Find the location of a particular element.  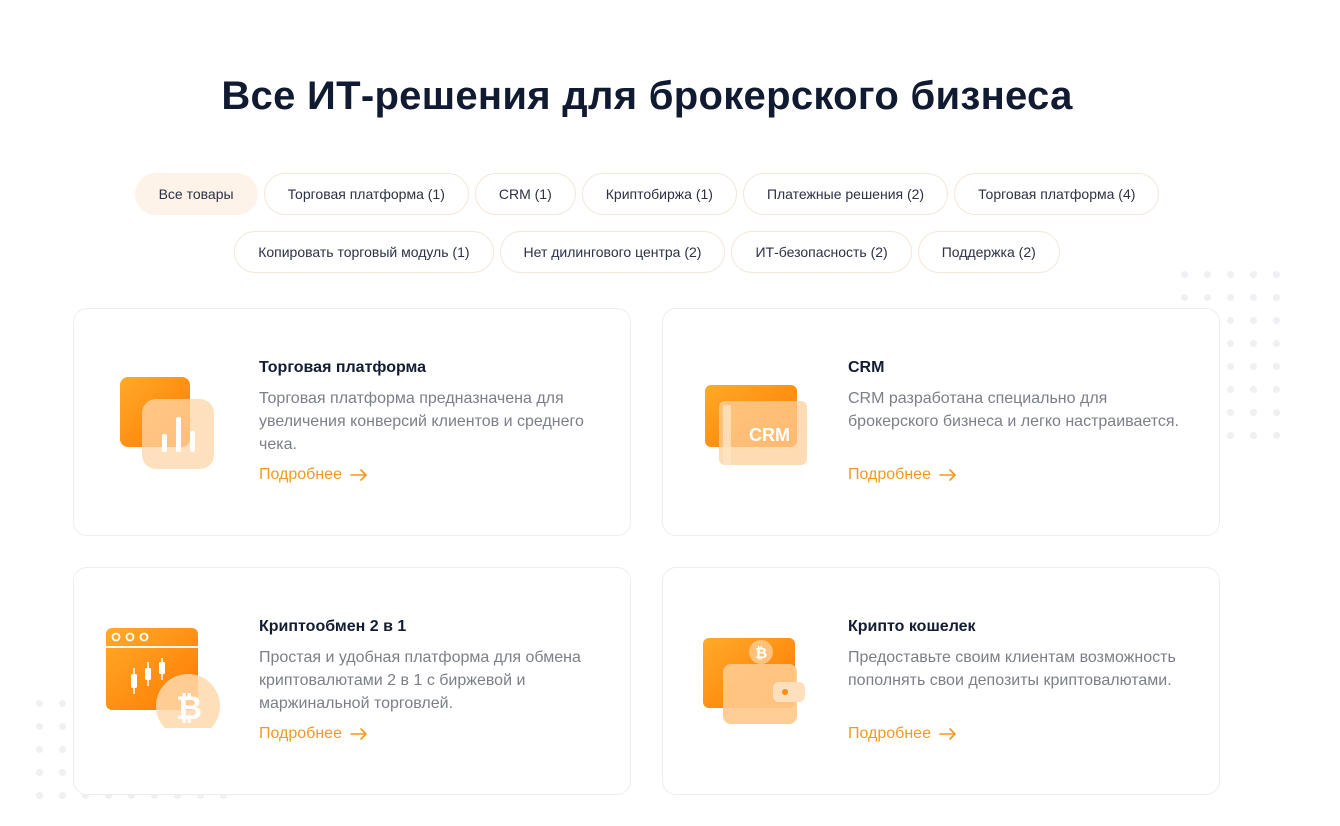

filter-chip-it-security: ИТ-безопасность (2) is located at coordinates (821, 252).